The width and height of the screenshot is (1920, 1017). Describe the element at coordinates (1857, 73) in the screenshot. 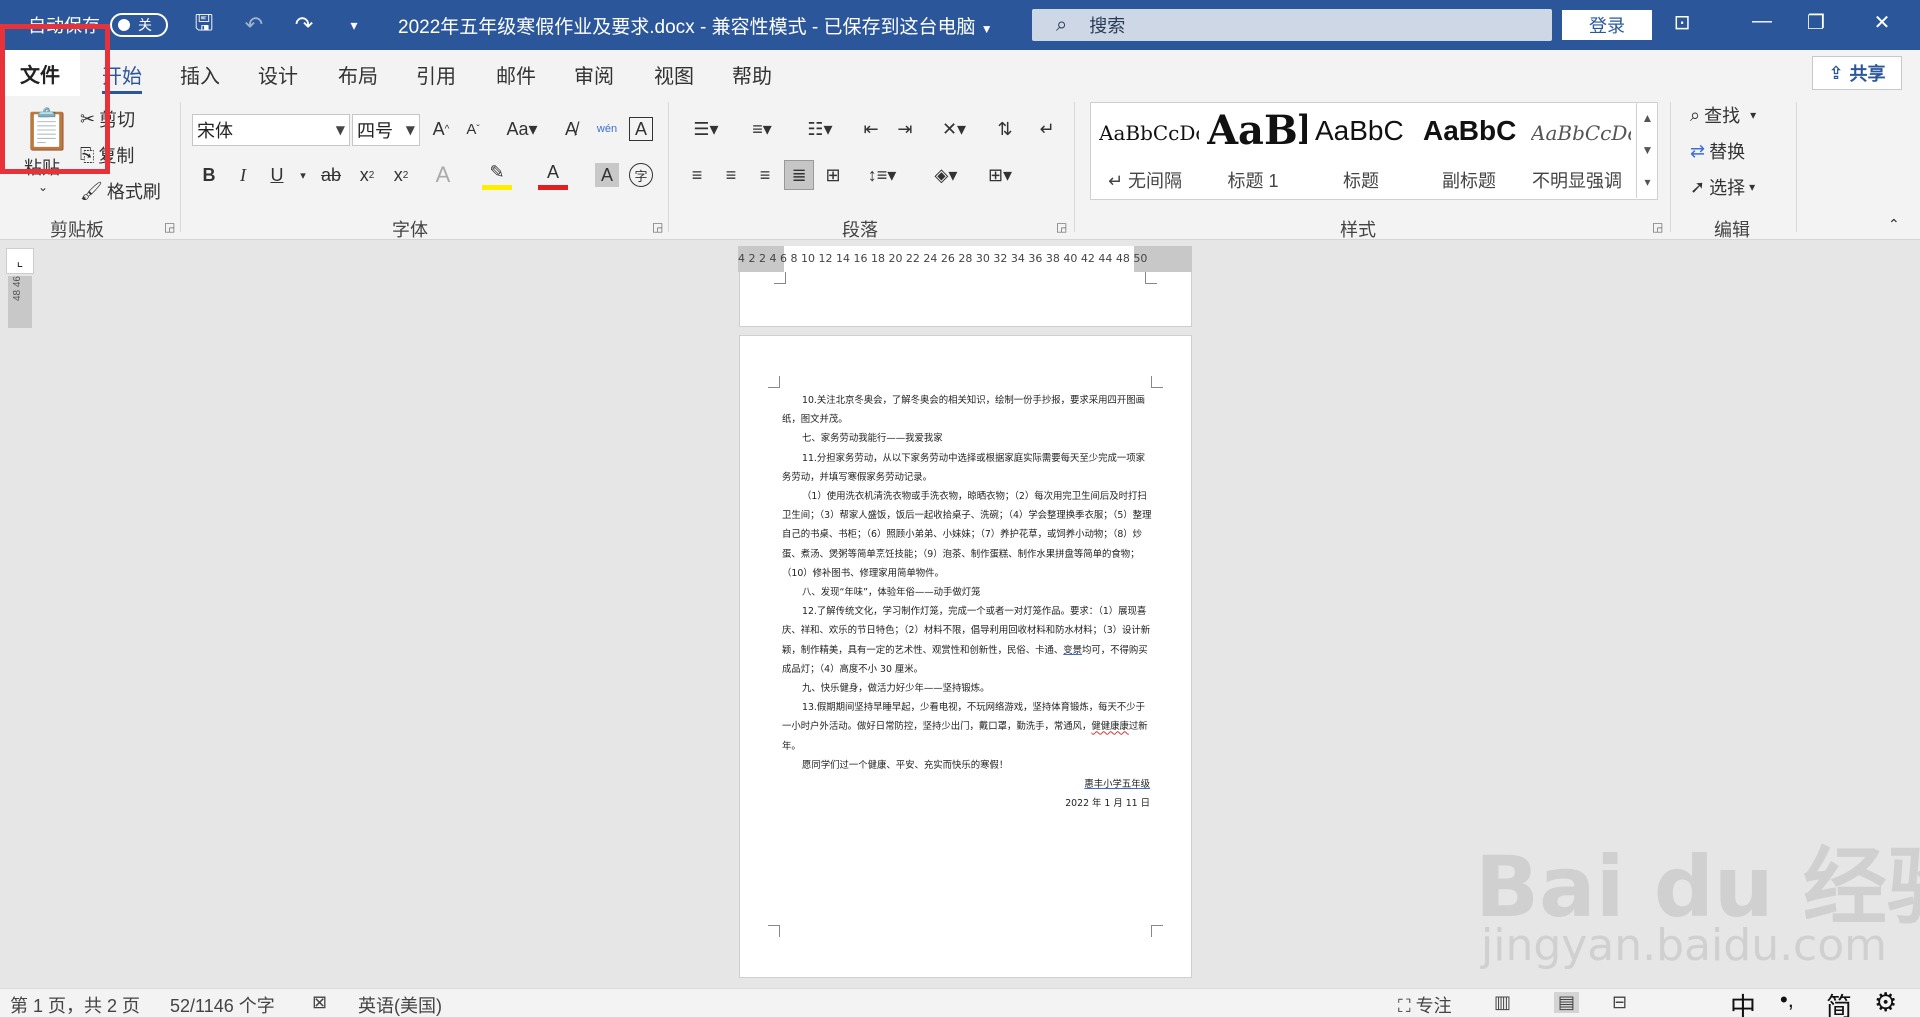

I see `share-button: ⇪ 共享` at that location.